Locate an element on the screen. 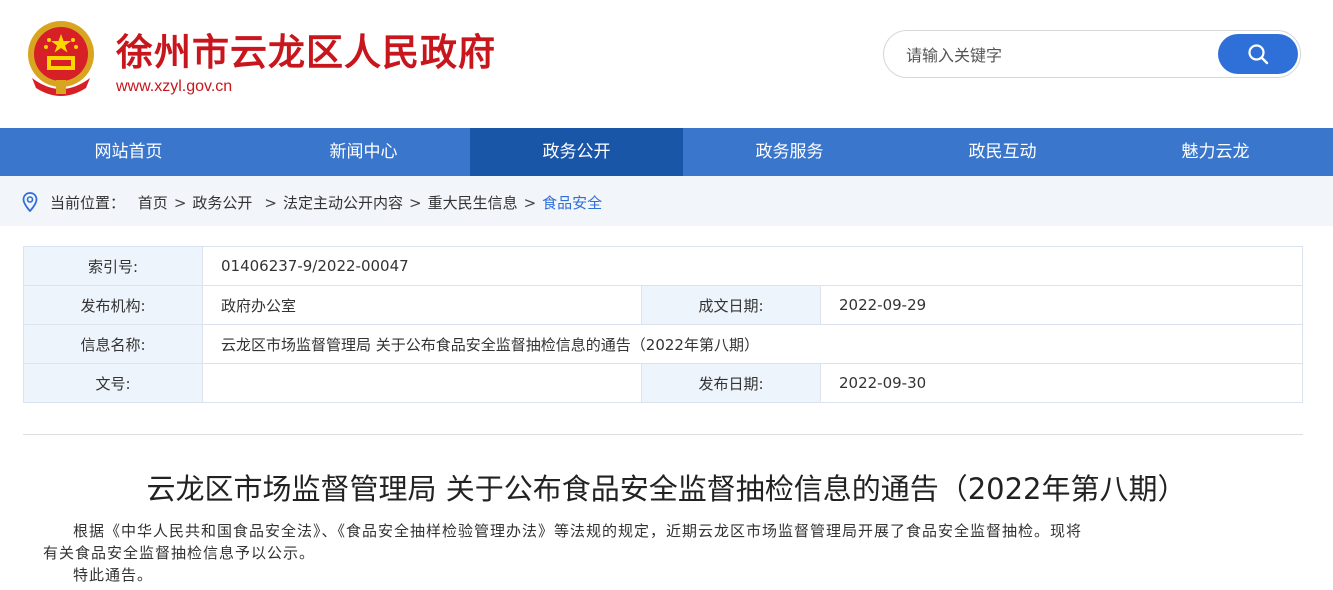 This screenshot has width=1333, height=590. search-input is located at coordinates (1056, 55).